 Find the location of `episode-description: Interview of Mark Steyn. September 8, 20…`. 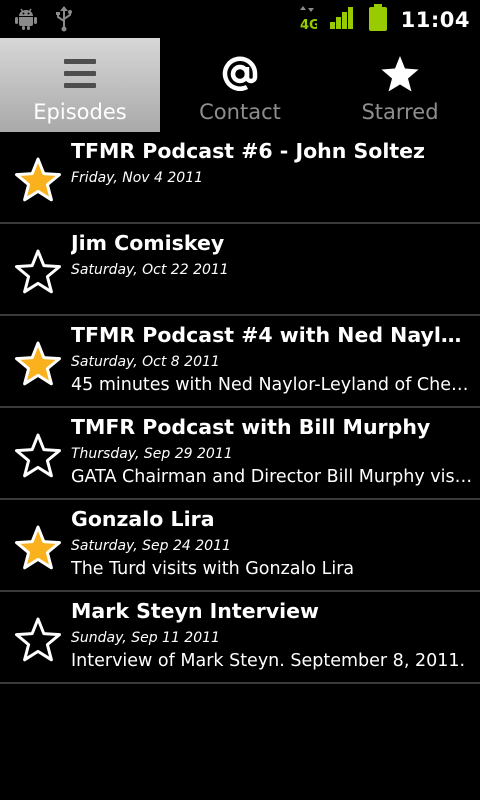

episode-description: Interview of Mark Steyn. September 8, 20… is located at coordinates (268, 661).